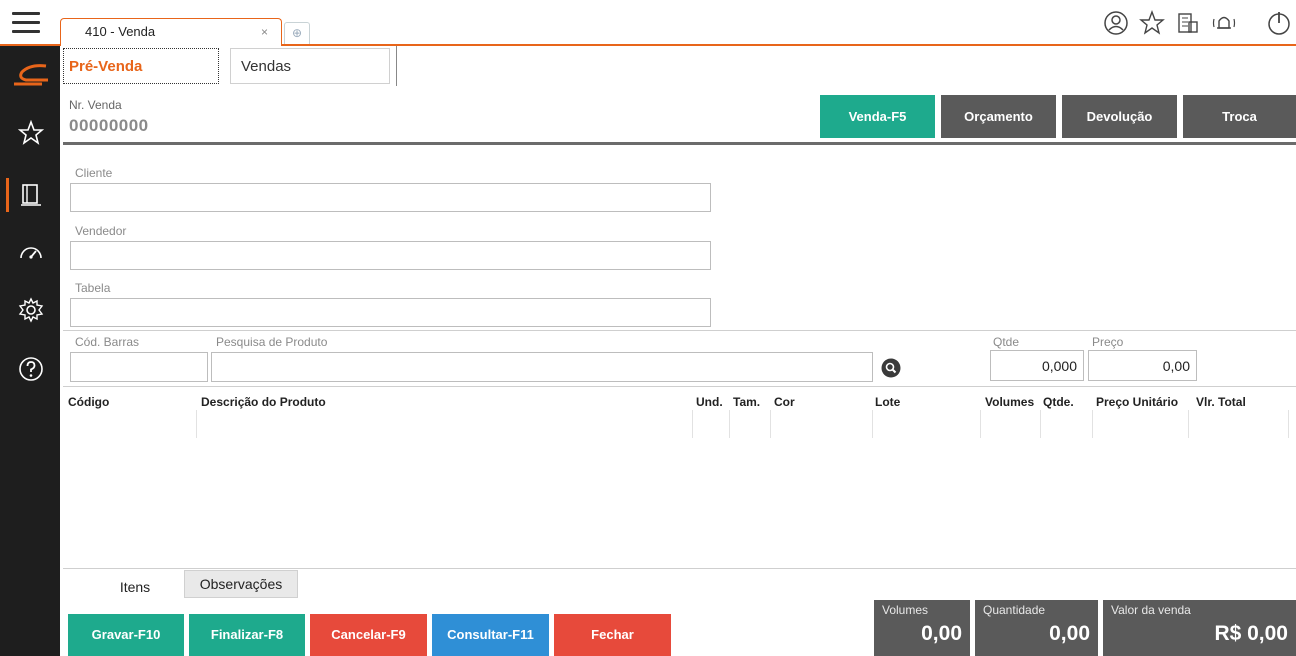 The height and width of the screenshot is (656, 1296). What do you see at coordinates (1188, 23) in the screenshot?
I see `building-icon` at bounding box center [1188, 23].